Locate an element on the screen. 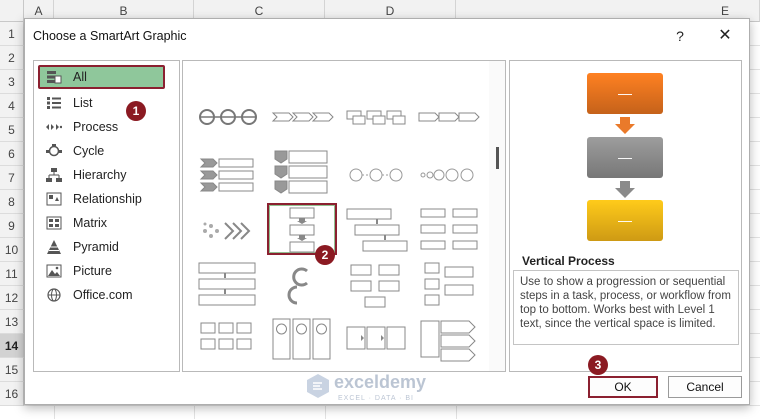 The width and height of the screenshot is (760, 419). row-header-7: 7 is located at coordinates (12, 178).